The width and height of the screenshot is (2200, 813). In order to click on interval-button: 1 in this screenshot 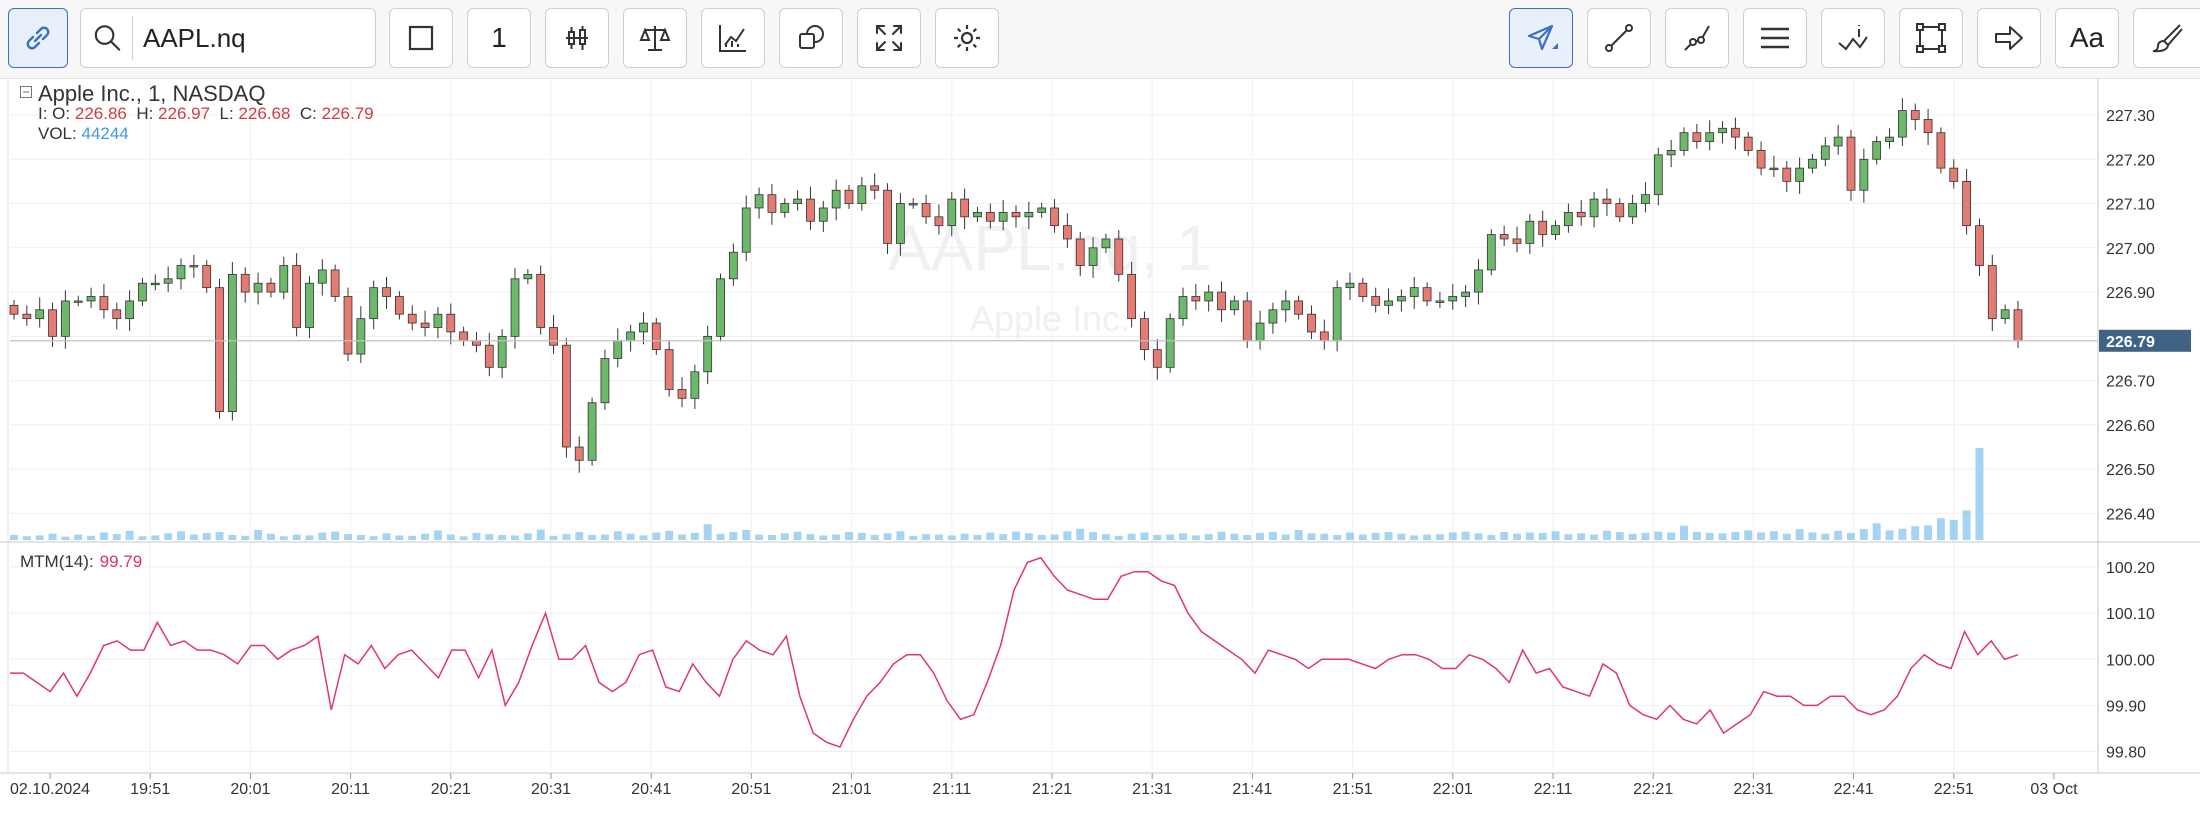, I will do `click(499, 38)`.